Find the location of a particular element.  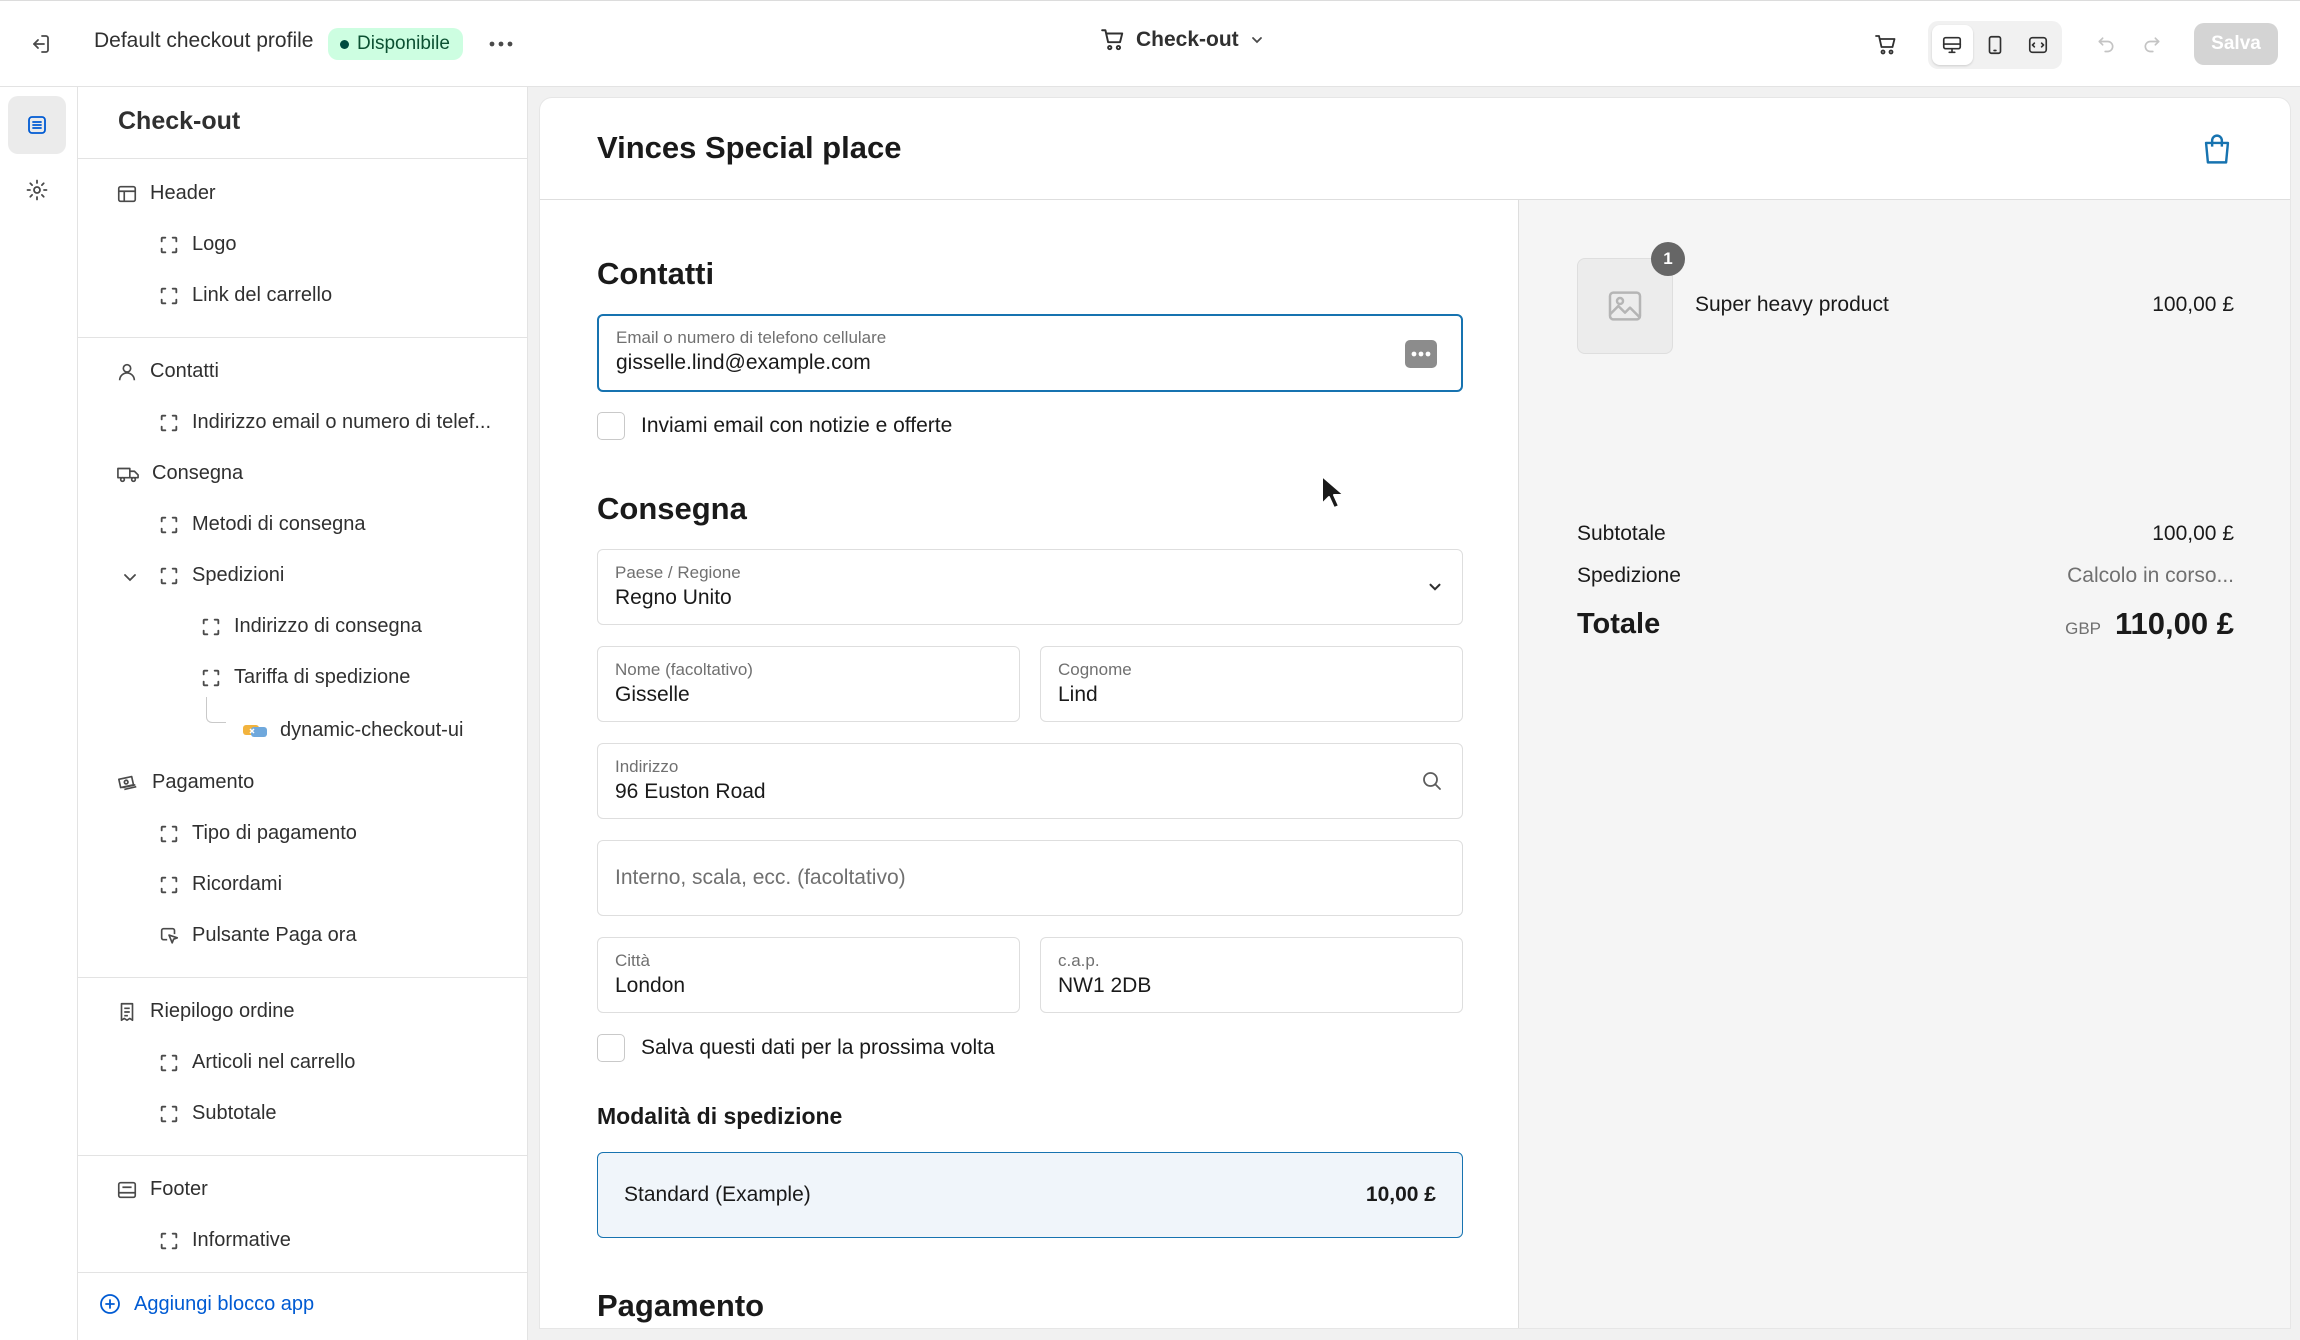

settings-gear-icon is located at coordinates (37, 190).